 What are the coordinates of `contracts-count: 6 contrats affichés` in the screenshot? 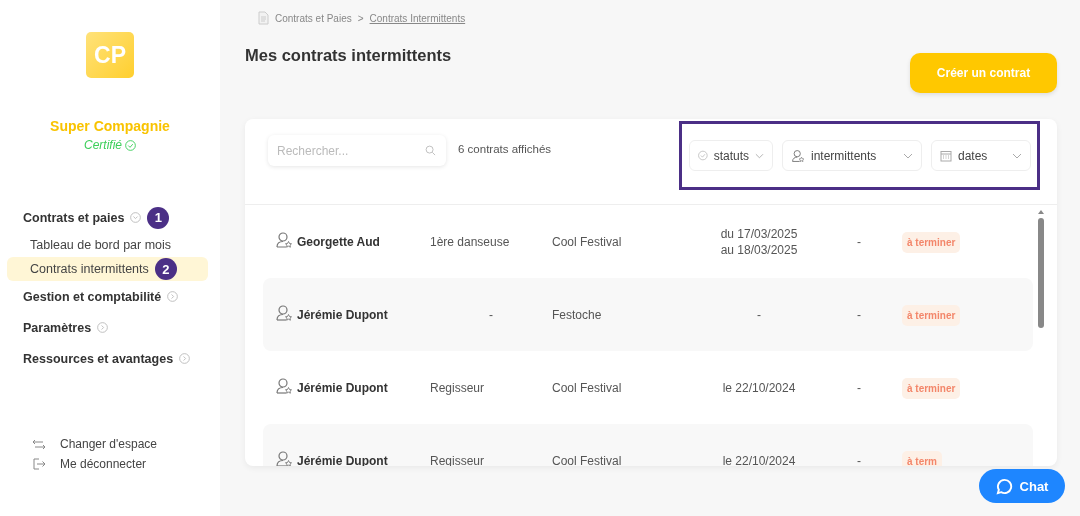 It's located at (505, 149).